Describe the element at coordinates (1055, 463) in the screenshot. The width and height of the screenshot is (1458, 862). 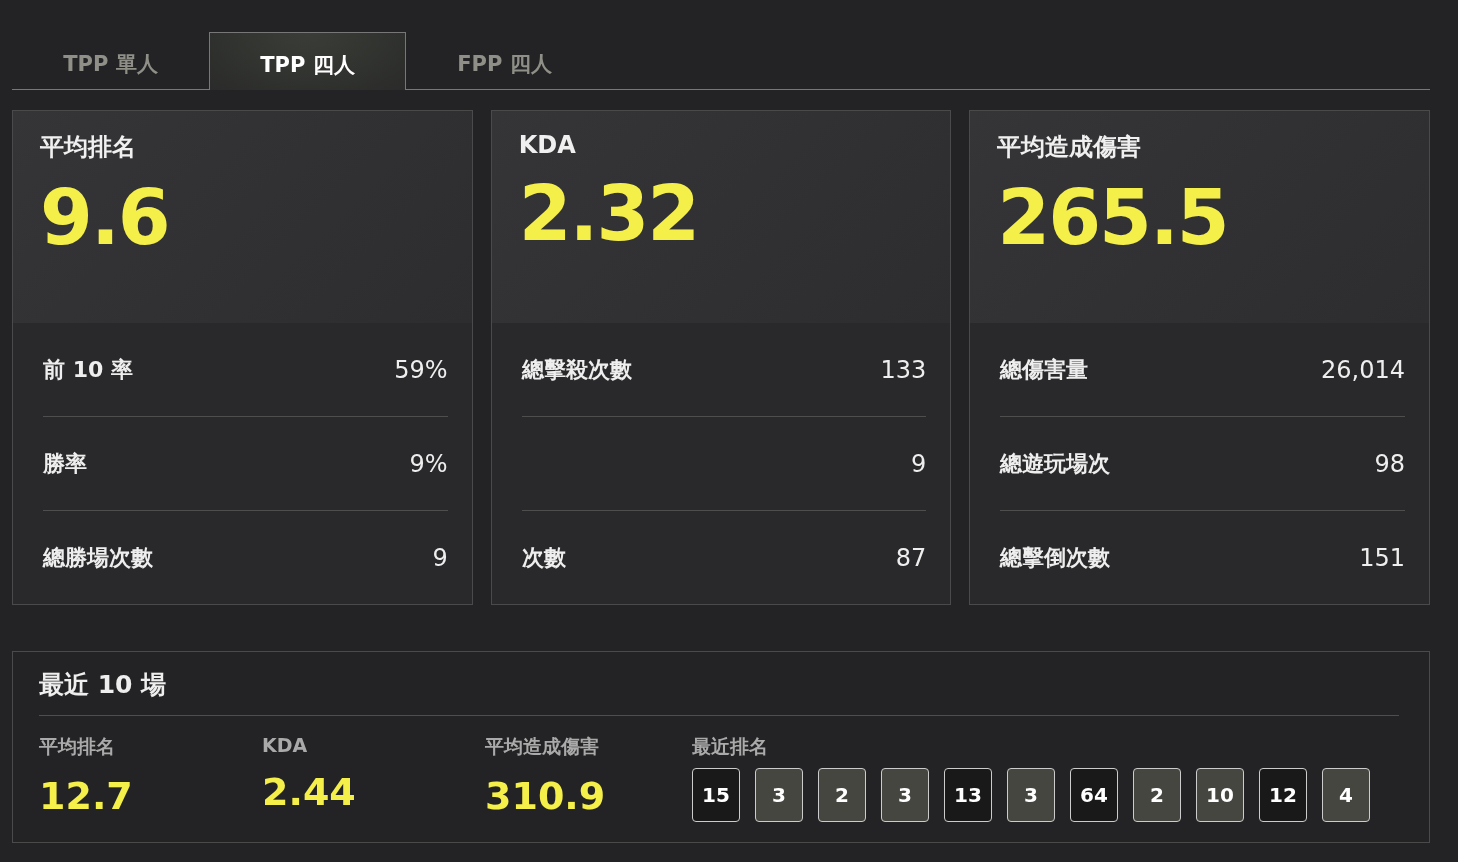
I see `stat-label: 總遊玩場次` at that location.